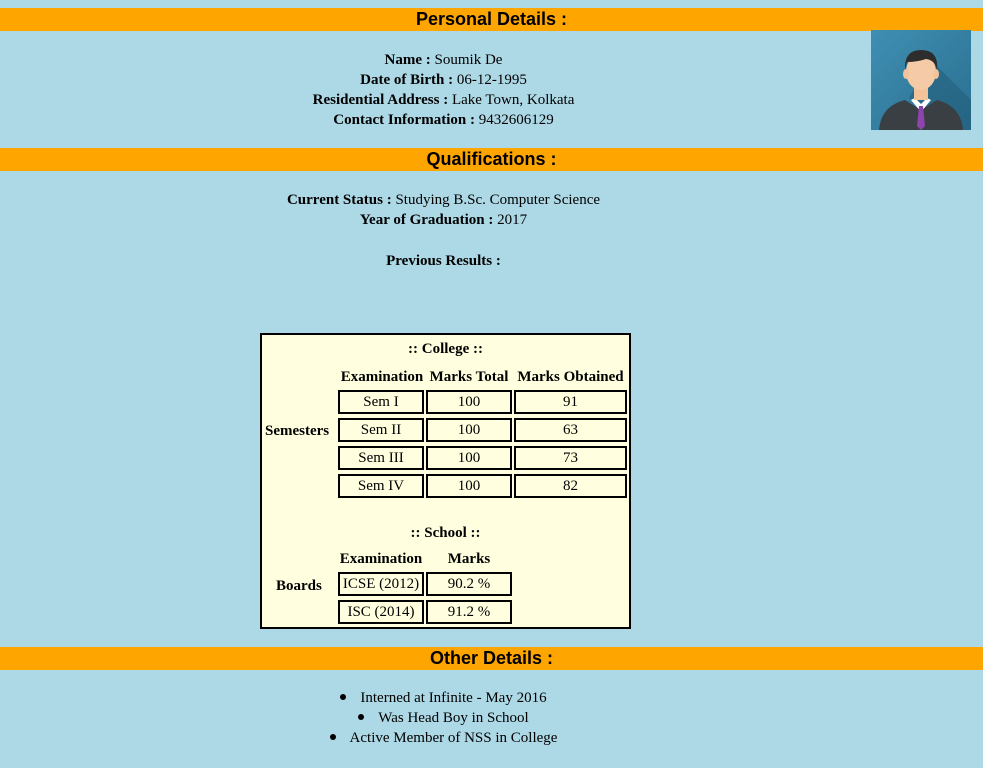 This screenshot has height=768, width=983. I want to click on list-item: Was Head Boy in School, so click(443, 718).